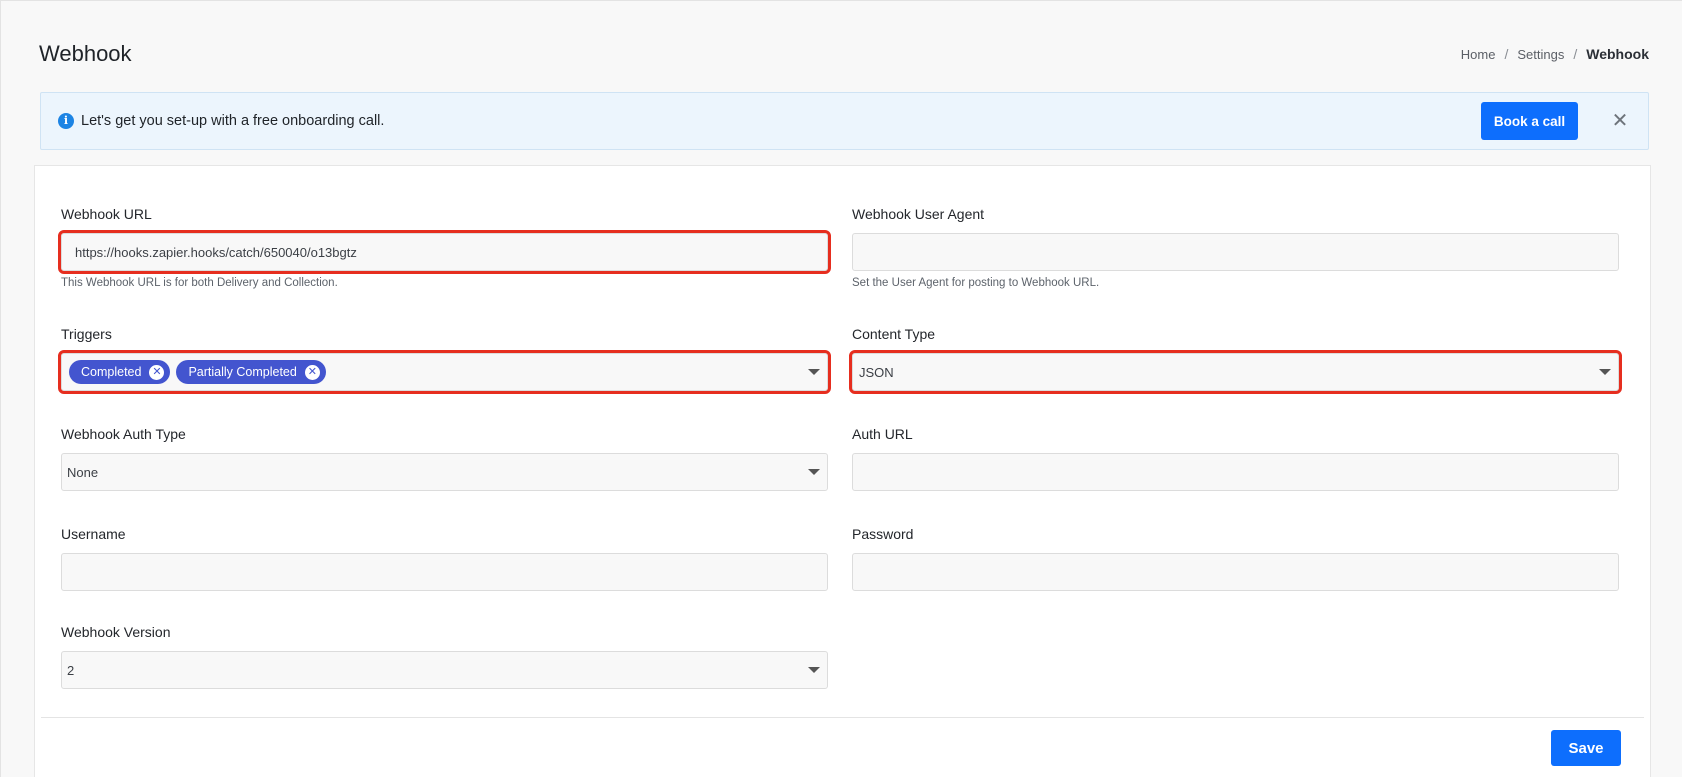  I want to click on trigger-tag-partially-completed: Partially Completed ✕, so click(251, 372).